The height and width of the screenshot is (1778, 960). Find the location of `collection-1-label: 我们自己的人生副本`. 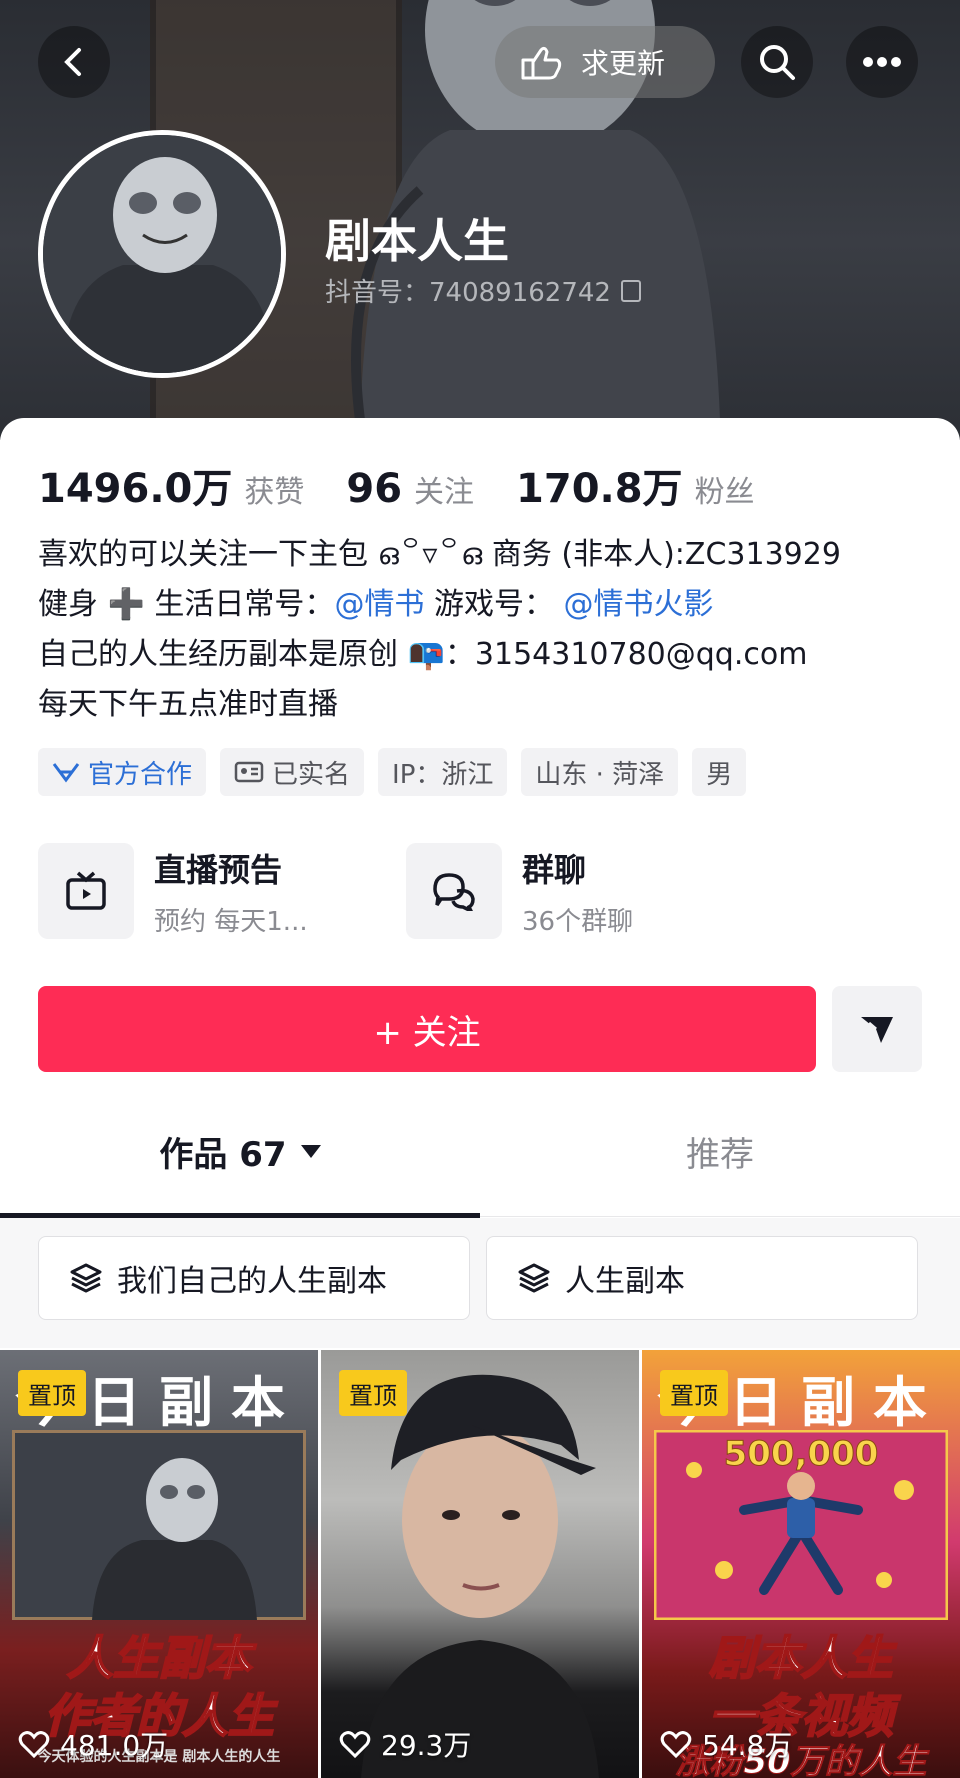

collection-1-label: 我们自己的人生副本 is located at coordinates (252, 1281).